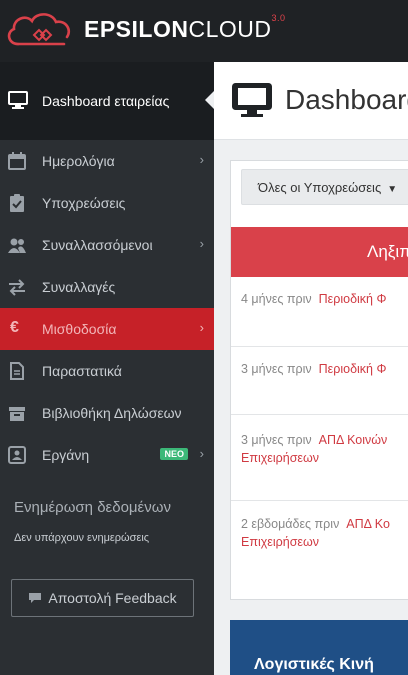 This screenshot has height=675, width=408. Describe the element at coordinates (319, 546) in the screenshot. I see `list-item: 2 εβδομάδες πριν ΑΠΔ Κο Επιχειρήσεων` at that location.